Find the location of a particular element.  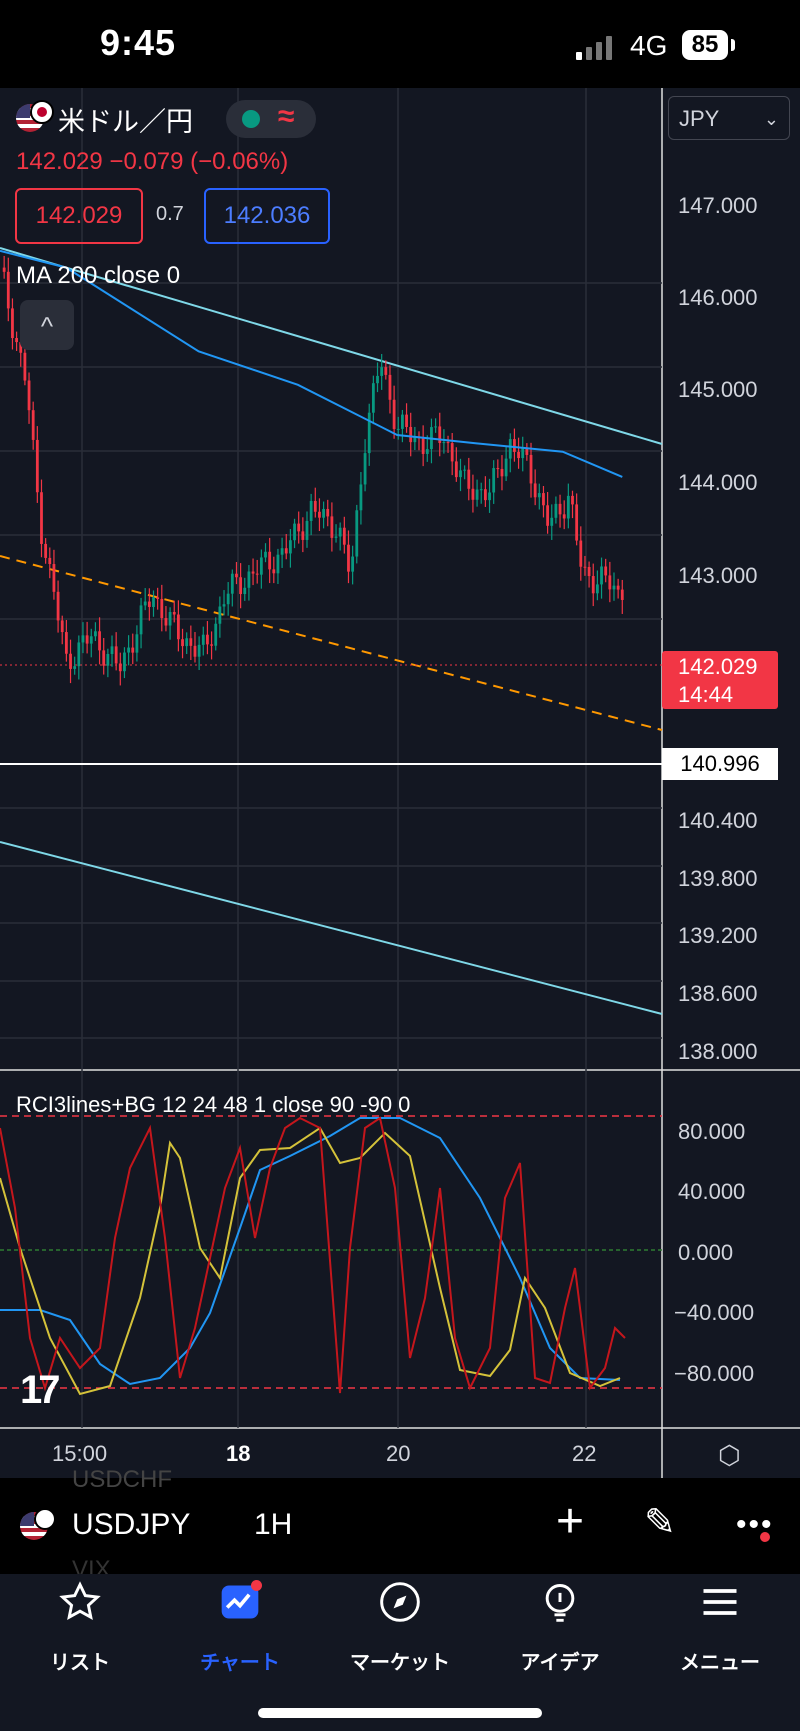

quote-line: 142.029 −0.079 (−0.06%) is located at coordinates (152, 161).